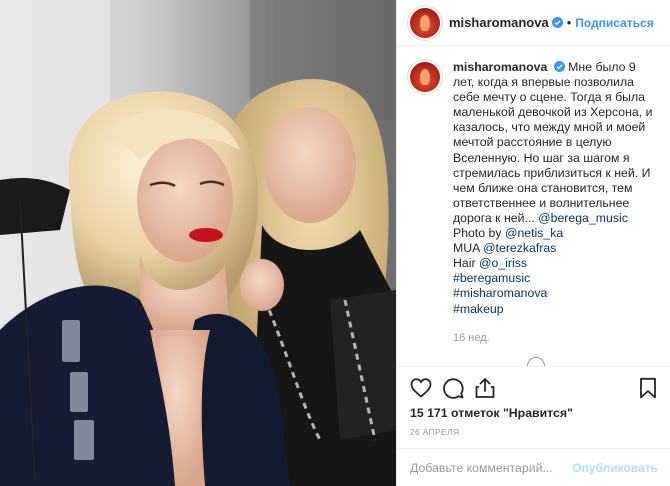  I want to click on hashtag-link: #misharomanova, so click(500, 293).